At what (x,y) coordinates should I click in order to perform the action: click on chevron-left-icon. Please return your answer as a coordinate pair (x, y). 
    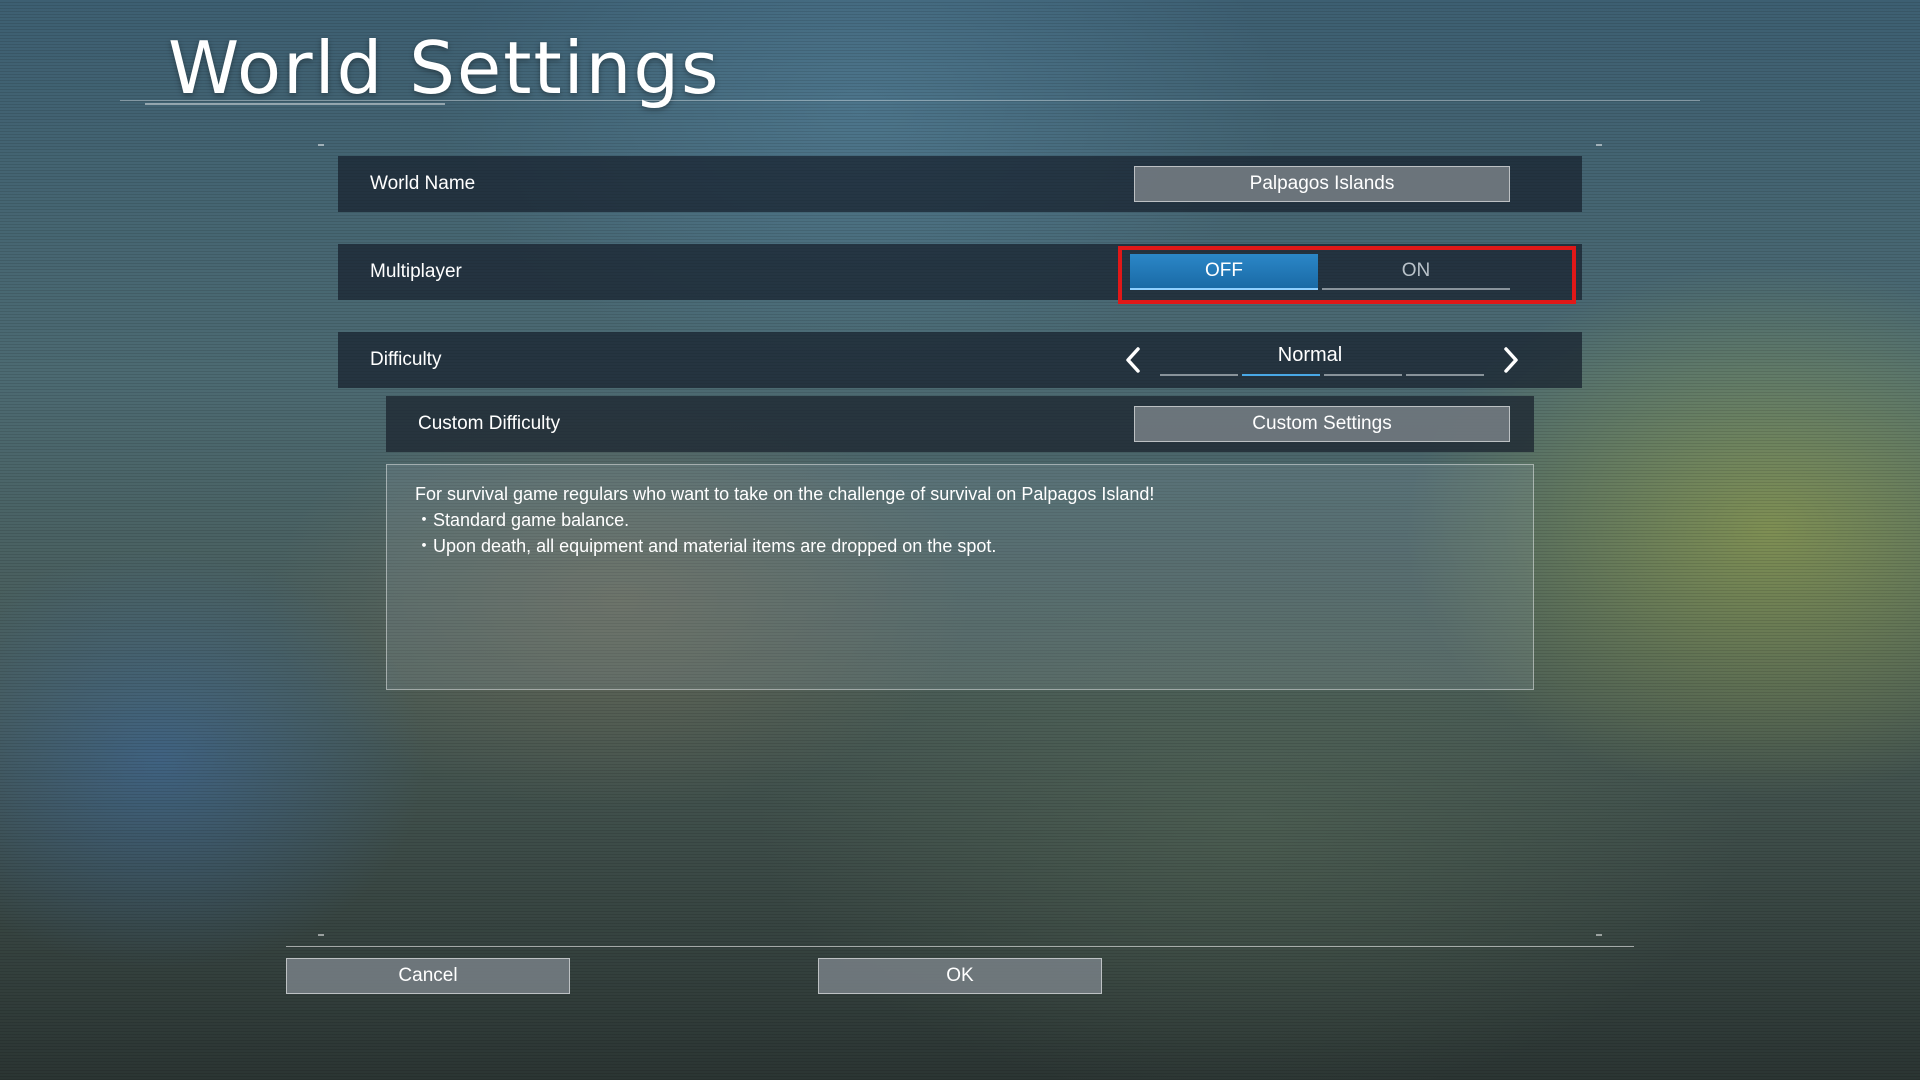
    Looking at the image, I should click on (1133, 360).